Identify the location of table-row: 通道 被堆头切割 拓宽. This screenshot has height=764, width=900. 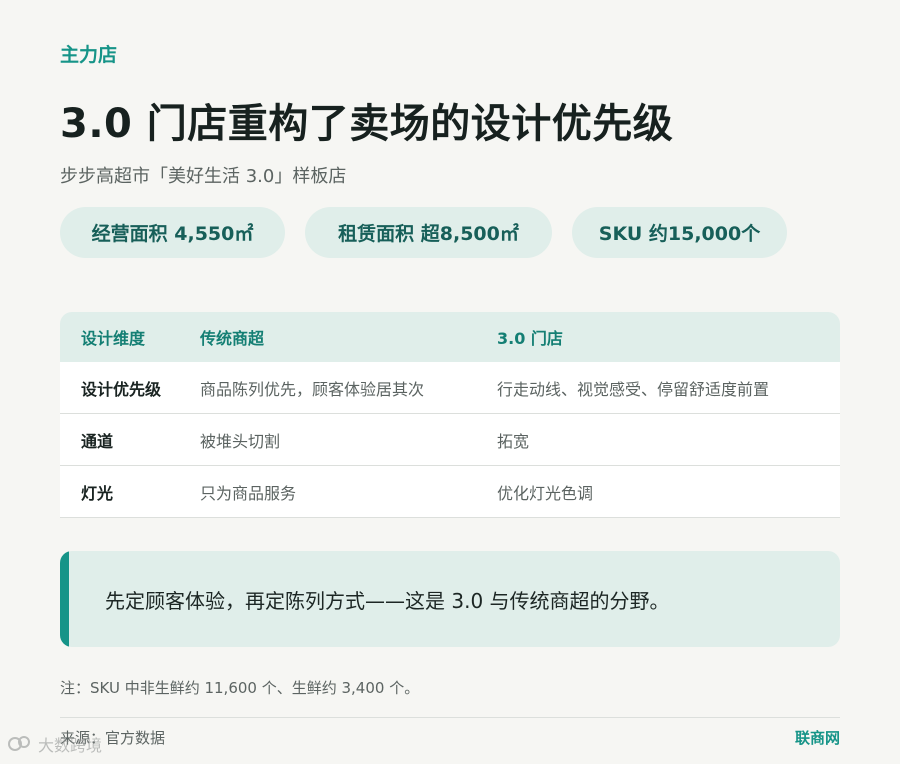
(450, 440).